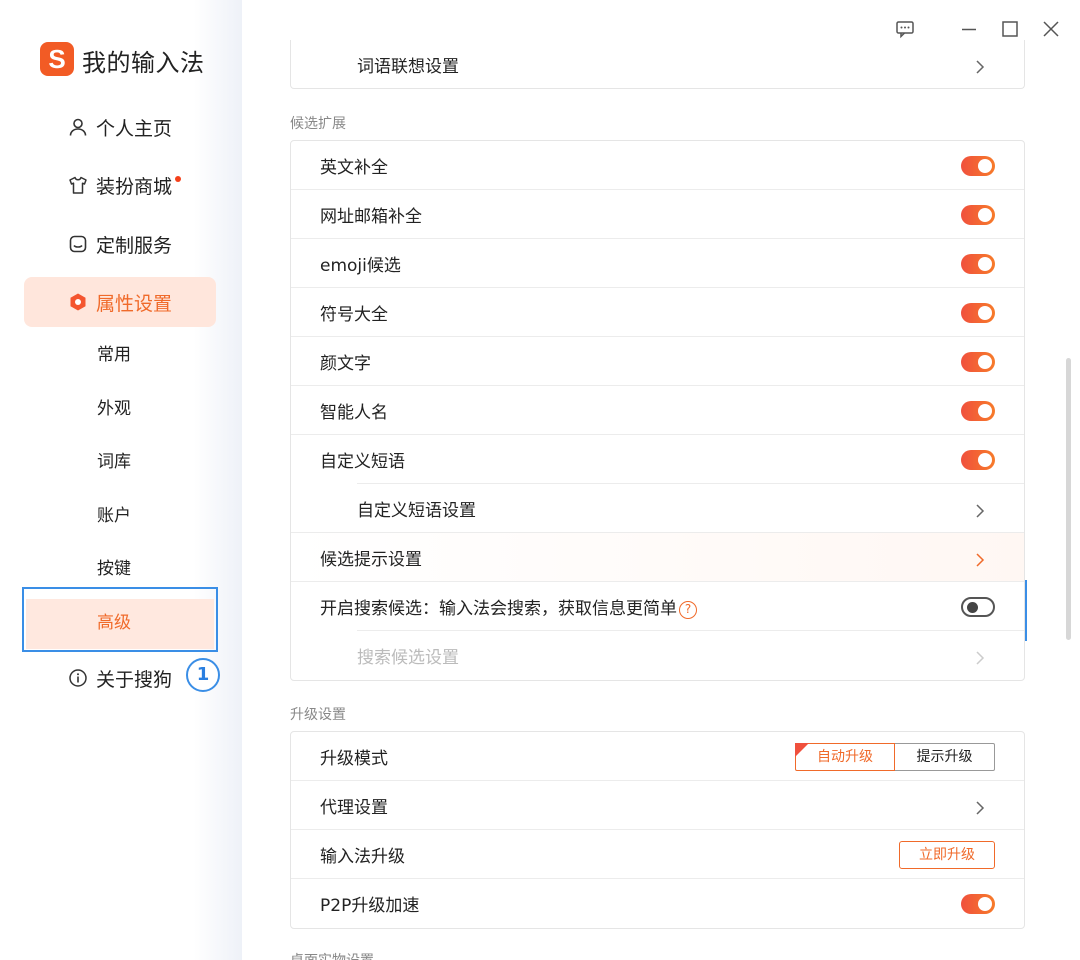 The height and width of the screenshot is (960, 1080). I want to click on app-title: 我的输入法, so click(143, 63).